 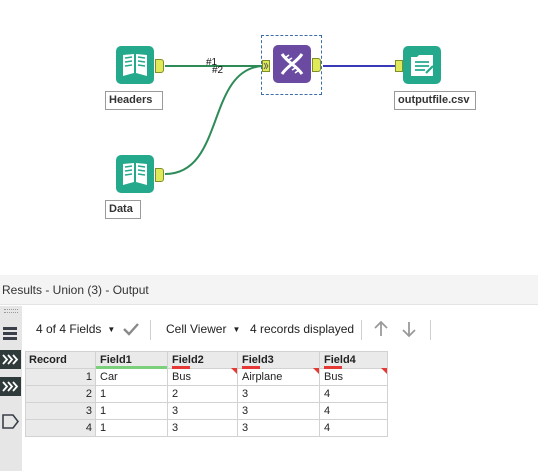 I want to click on record-number: 2, so click(x=60, y=394).